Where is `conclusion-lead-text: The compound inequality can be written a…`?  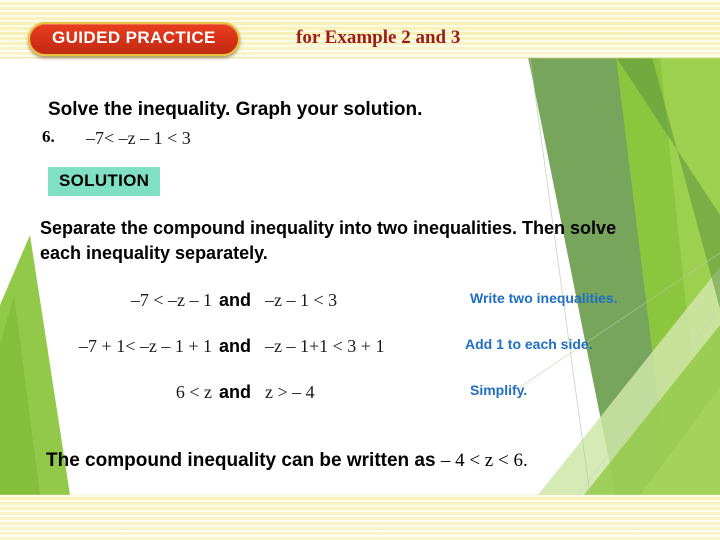 conclusion-lead-text: The compound inequality can be written a… is located at coordinates (241, 460).